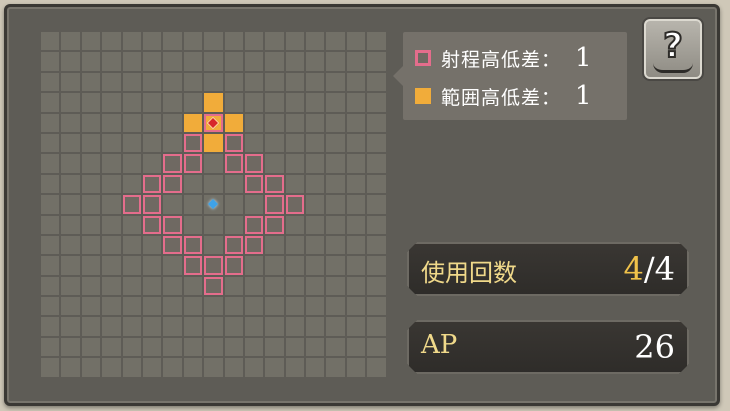 This screenshot has width=730, height=411. I want to click on area-tile, so click(233, 122).